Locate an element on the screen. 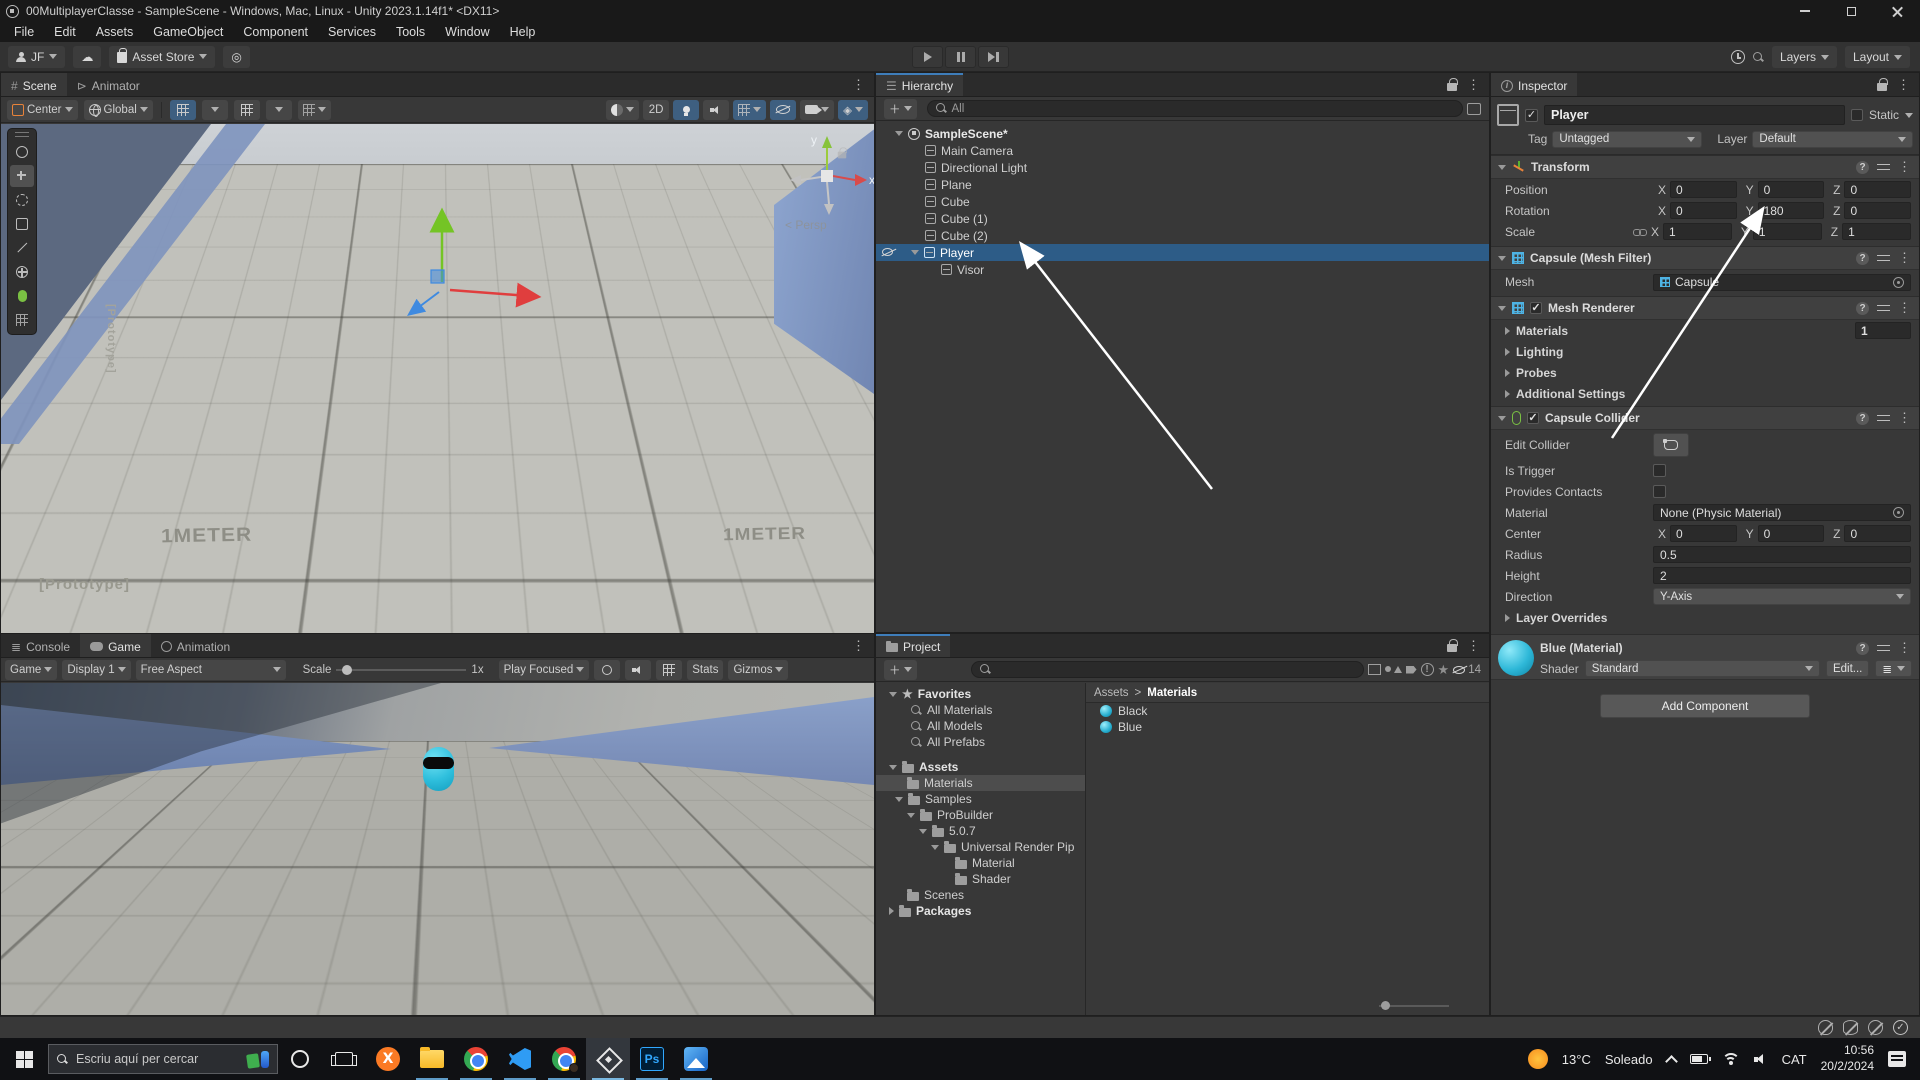  layer-overrides-foldout: Layer Overrides is located at coordinates (1705, 617).